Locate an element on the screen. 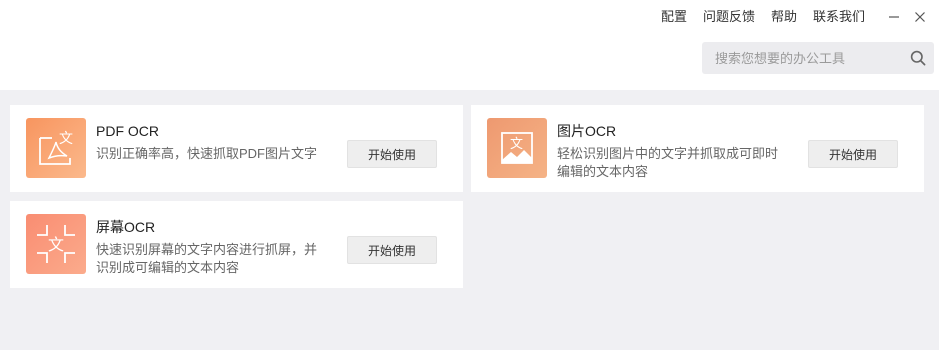 The image size is (939, 350). minimize-icon is located at coordinates (894, 17).